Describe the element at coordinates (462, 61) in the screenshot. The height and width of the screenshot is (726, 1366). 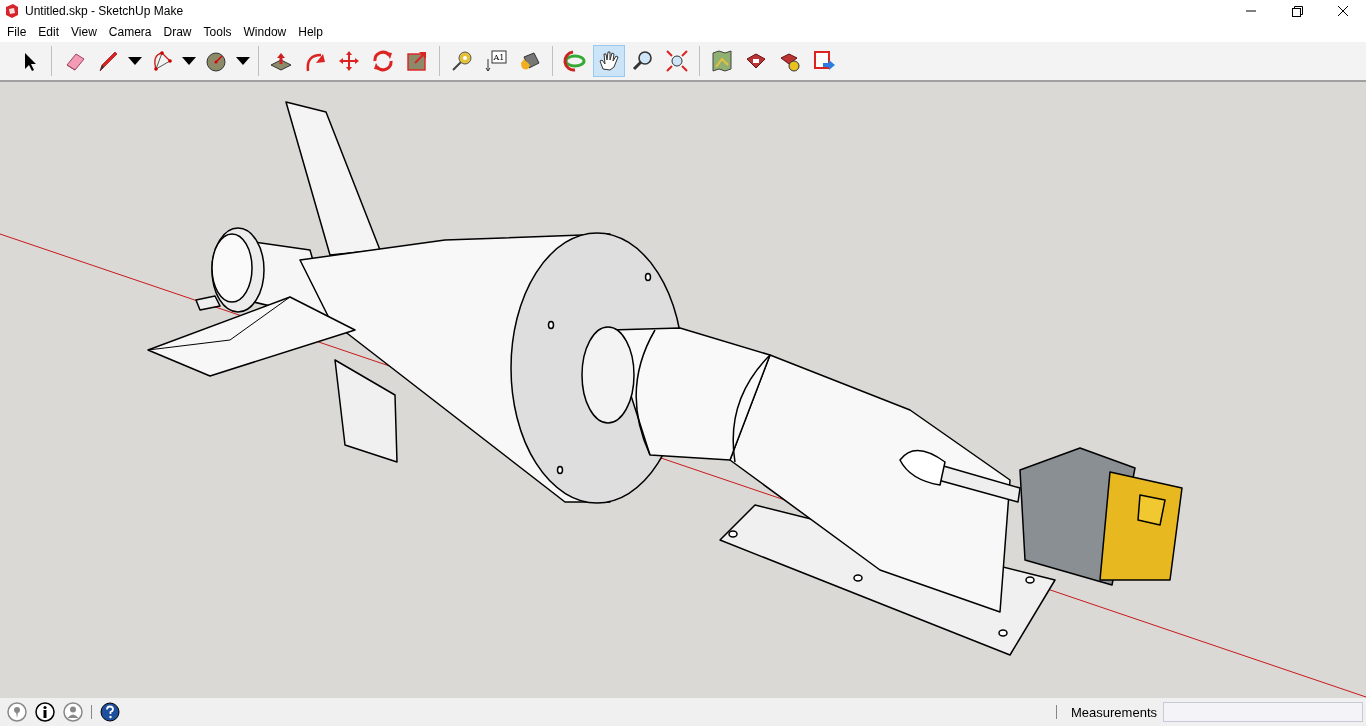
I see `tape-icon` at that location.